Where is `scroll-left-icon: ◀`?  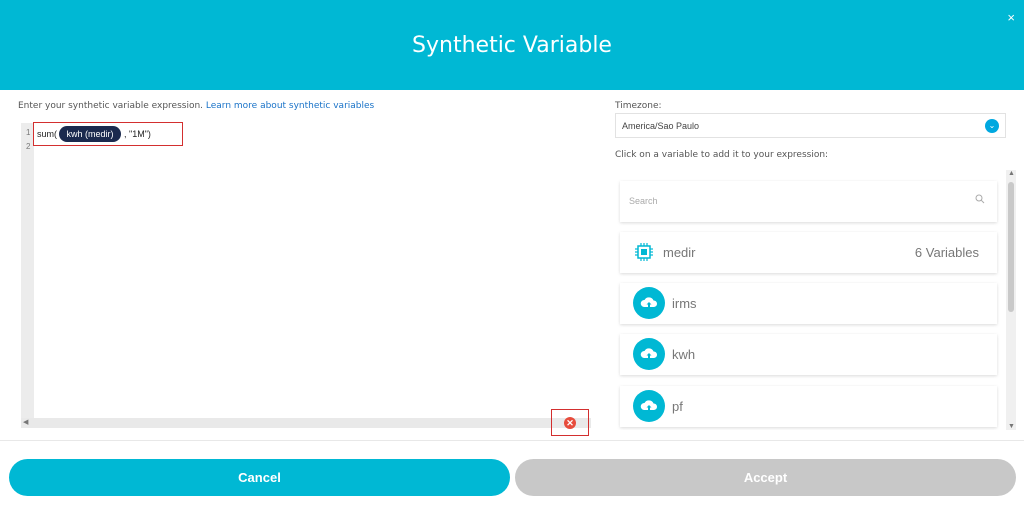
scroll-left-icon: ◀ is located at coordinates (25, 422).